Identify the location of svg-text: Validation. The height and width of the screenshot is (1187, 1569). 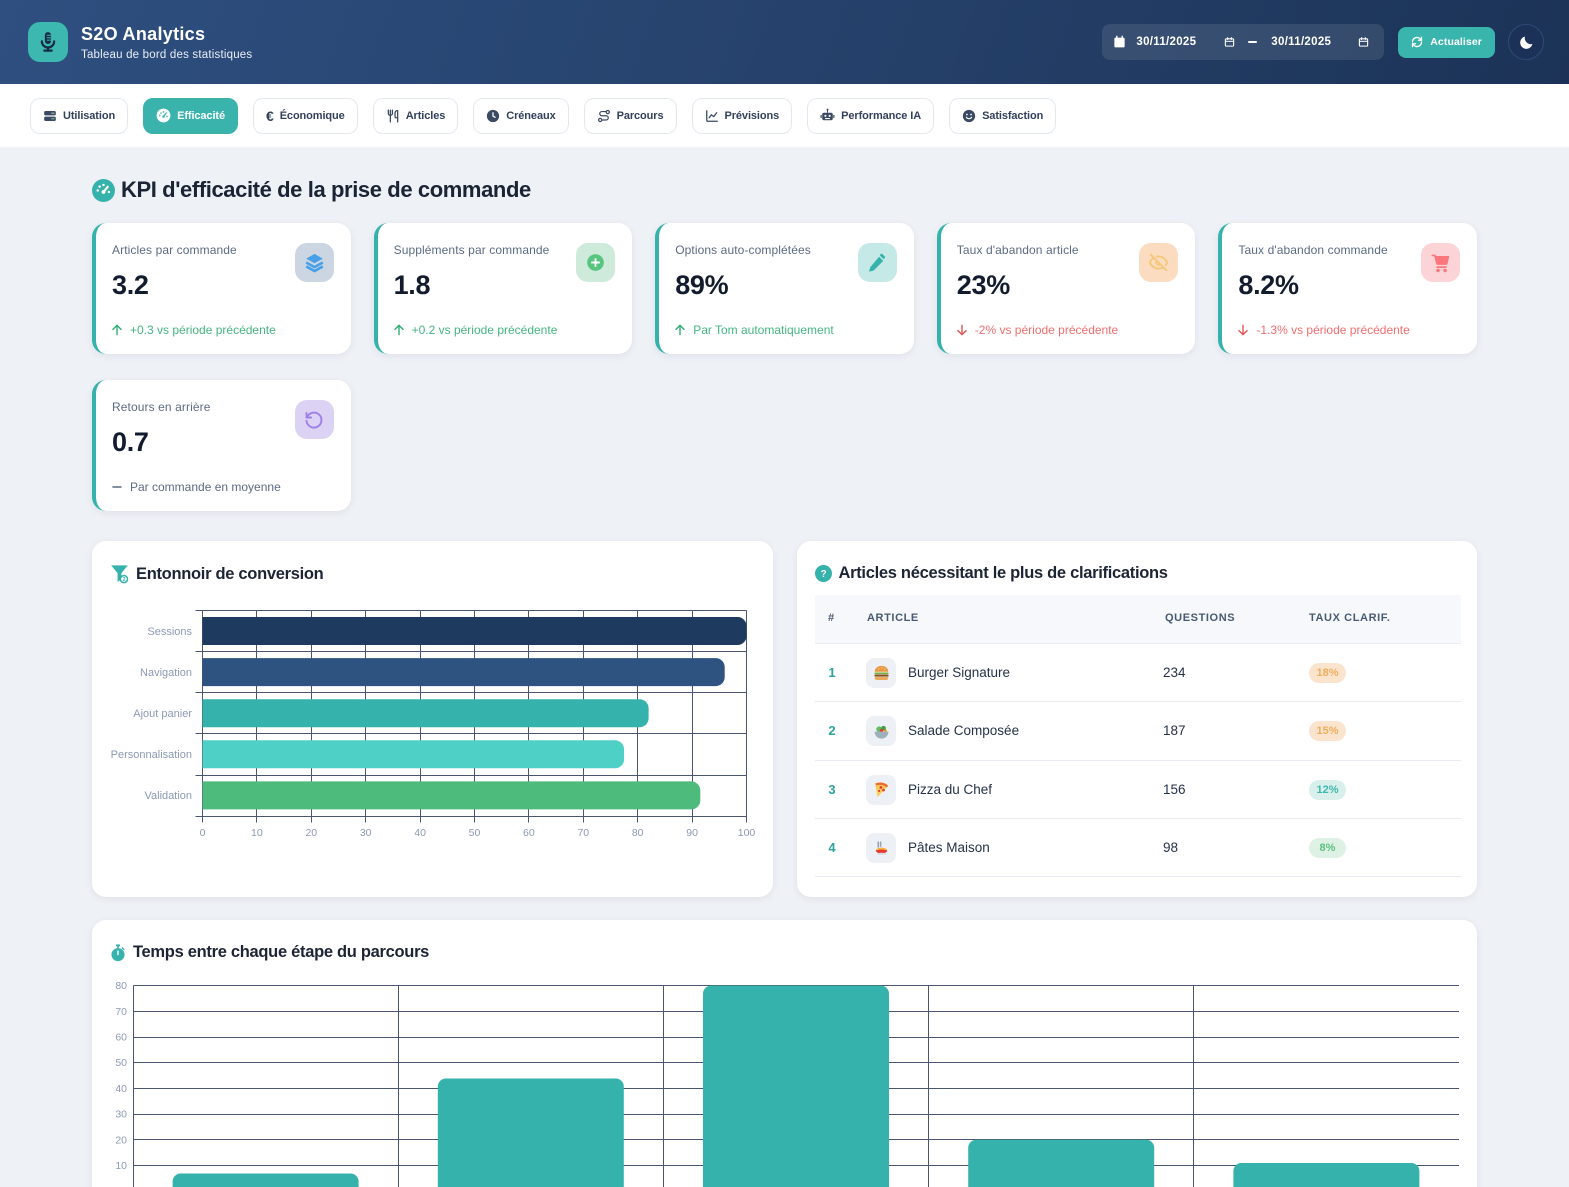
(169, 796).